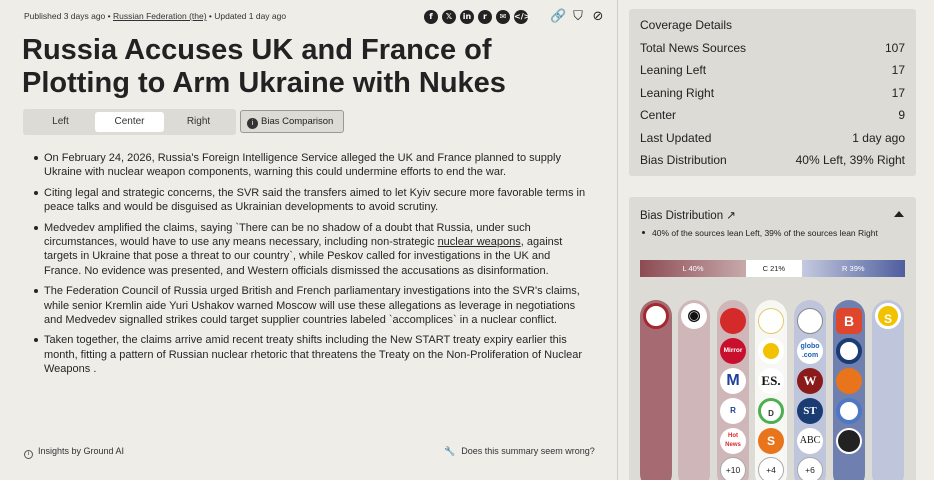 The width and height of the screenshot is (934, 480). What do you see at coordinates (733, 381) in the screenshot?
I see `source-logo: M` at bounding box center [733, 381].